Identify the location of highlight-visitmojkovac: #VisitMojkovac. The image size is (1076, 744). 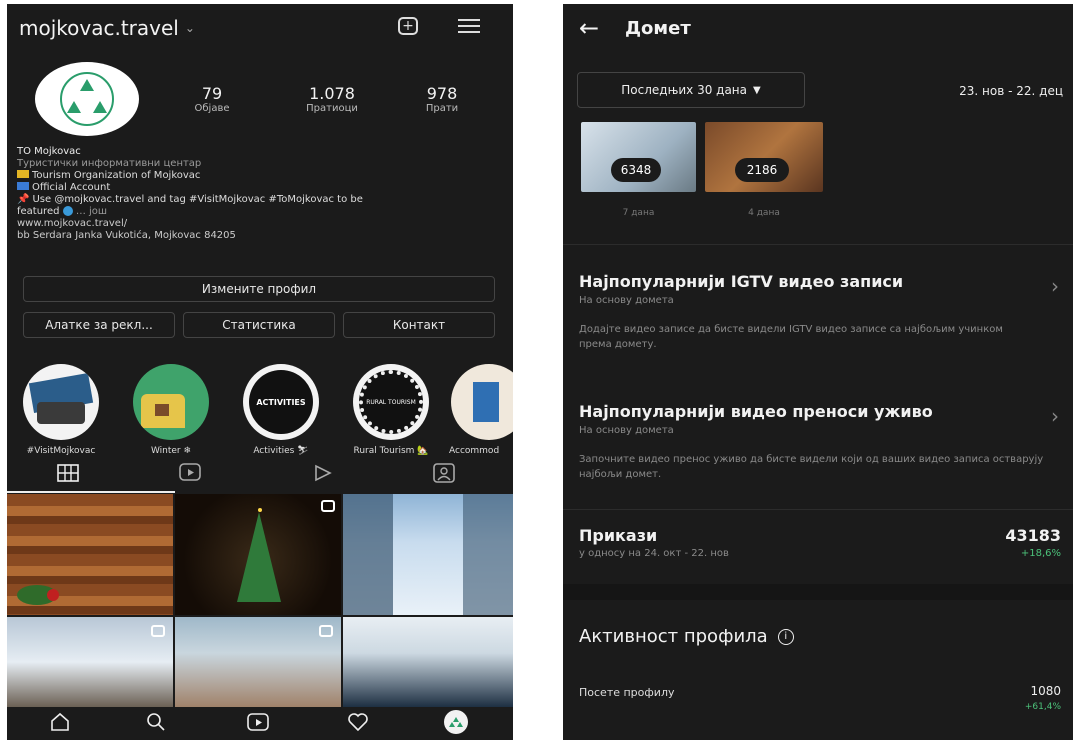
(61, 410).